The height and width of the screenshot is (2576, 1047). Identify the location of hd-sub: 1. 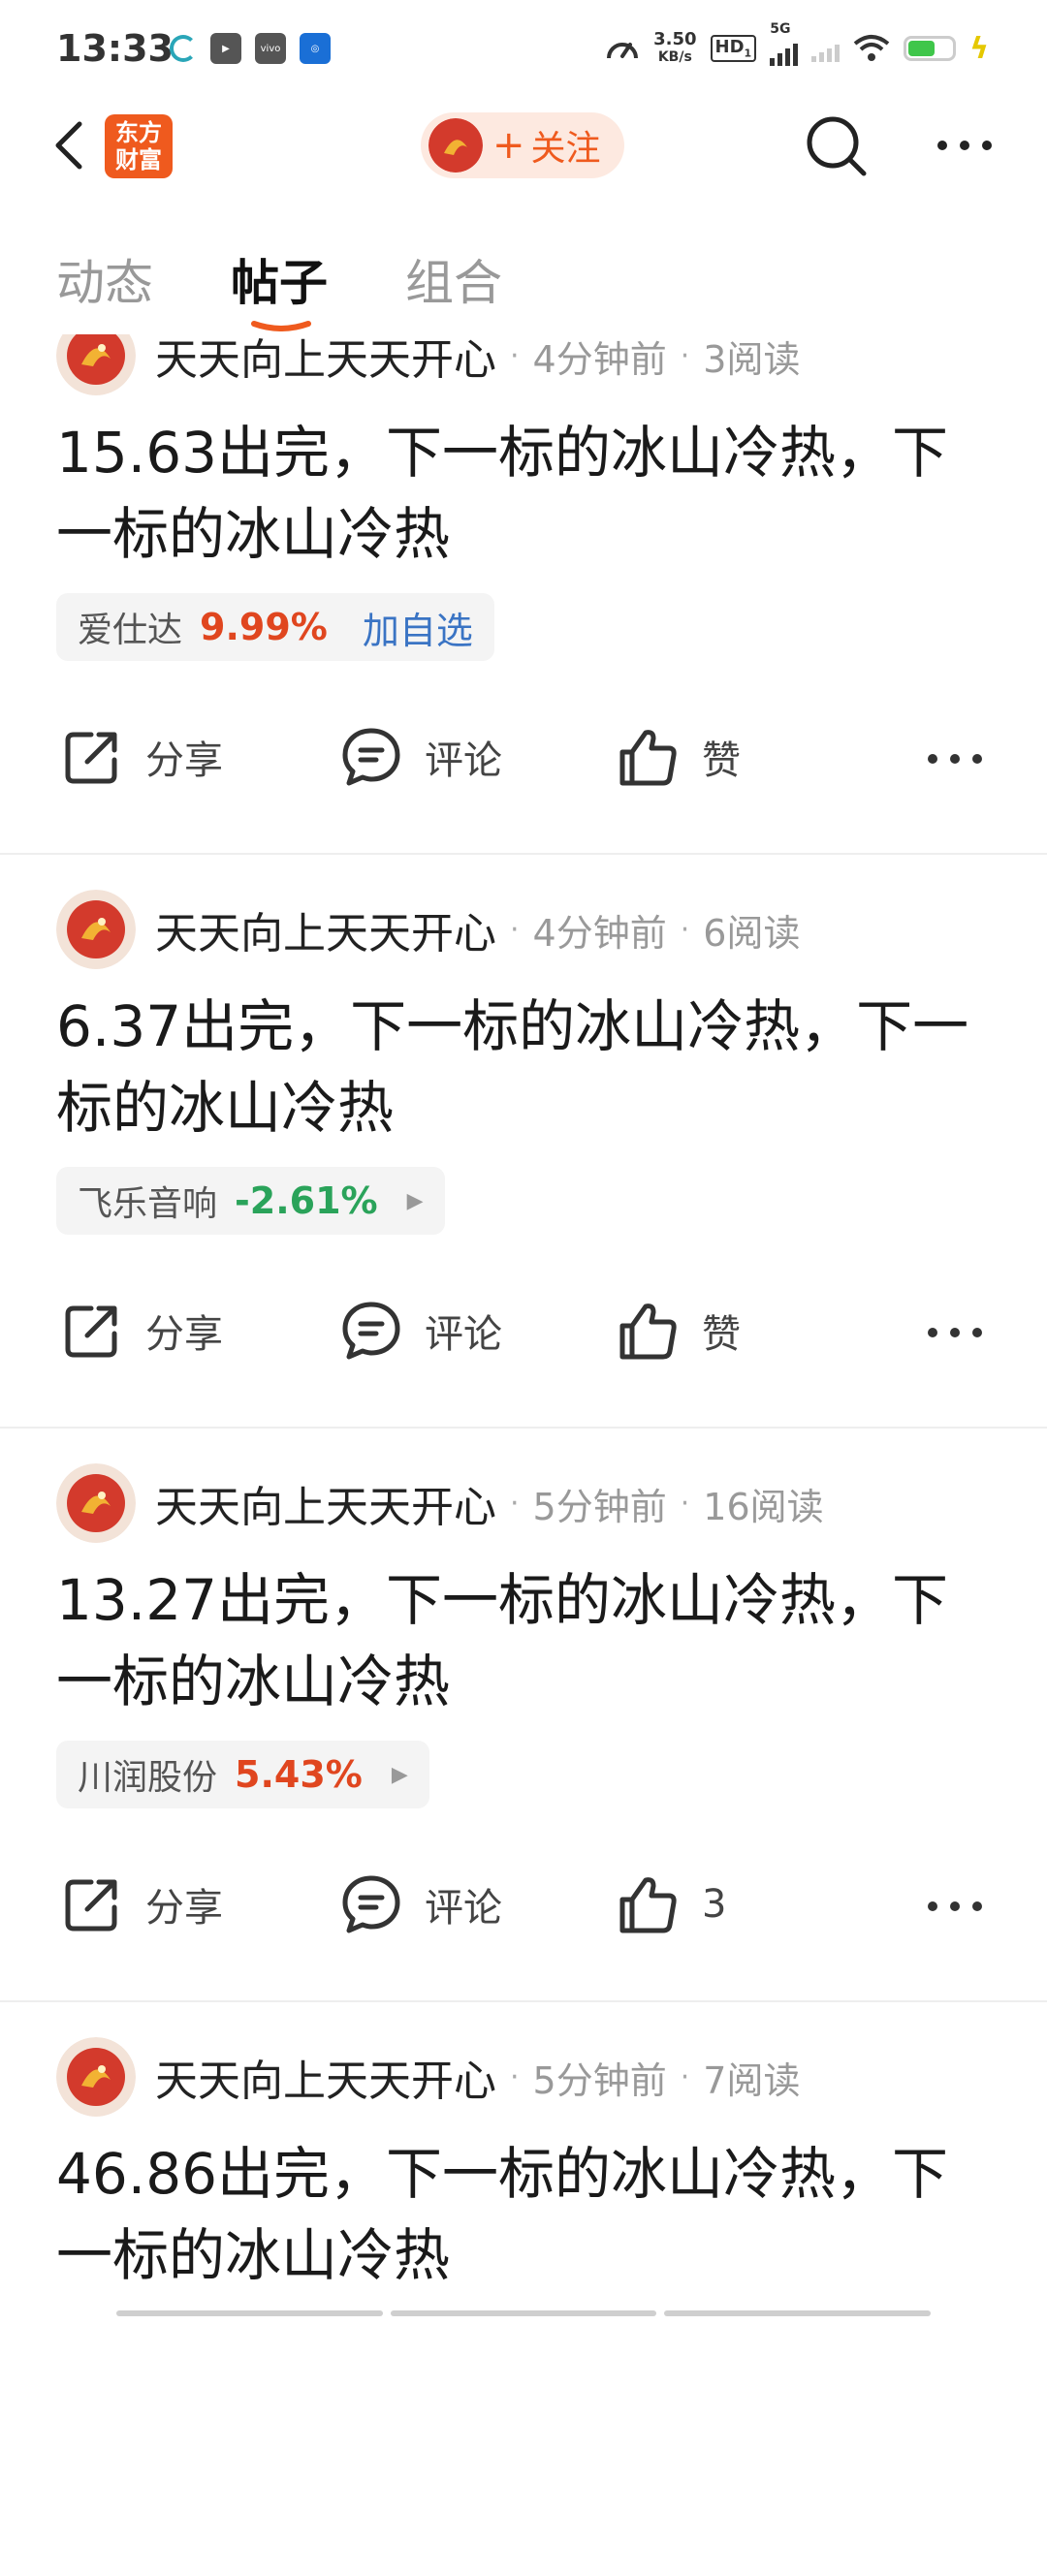
(748, 53).